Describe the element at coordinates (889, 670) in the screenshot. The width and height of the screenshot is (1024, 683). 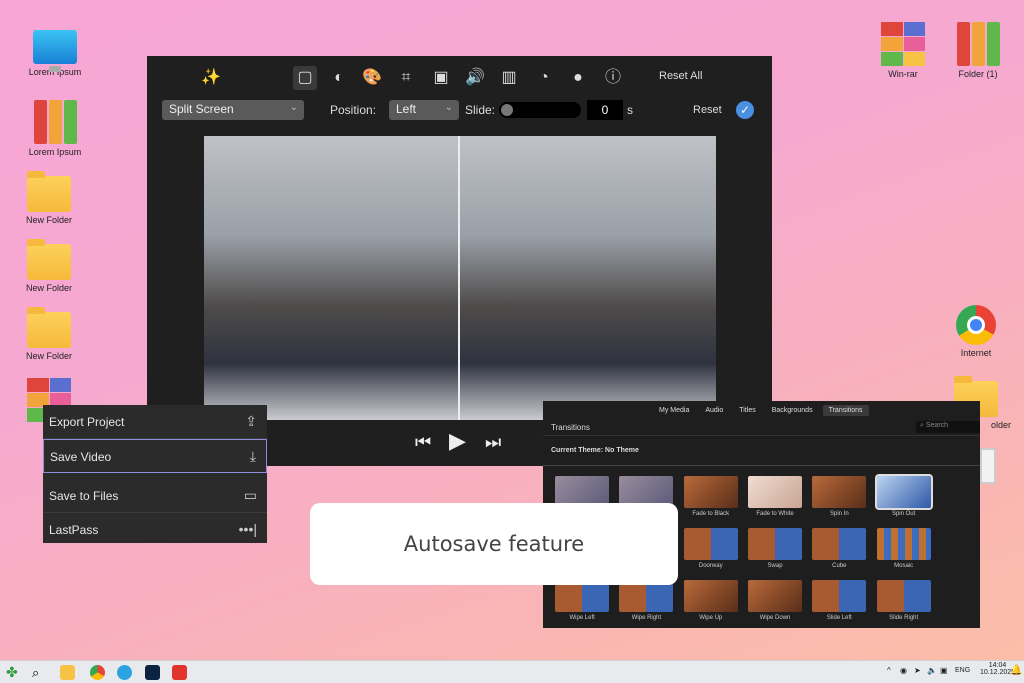
I see `tray-chevron-icon: ^` at that location.